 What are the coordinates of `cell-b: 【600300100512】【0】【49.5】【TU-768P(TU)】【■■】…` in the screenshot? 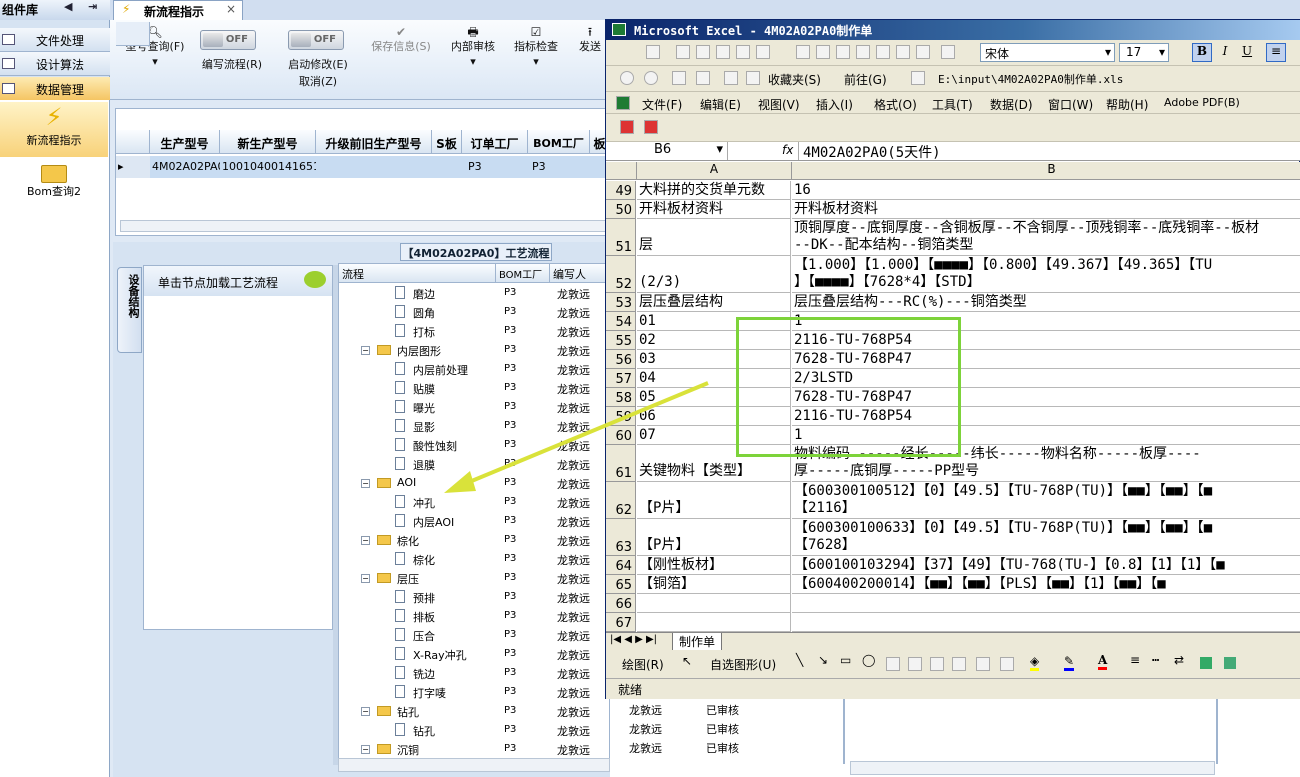 It's located at (1046, 500).